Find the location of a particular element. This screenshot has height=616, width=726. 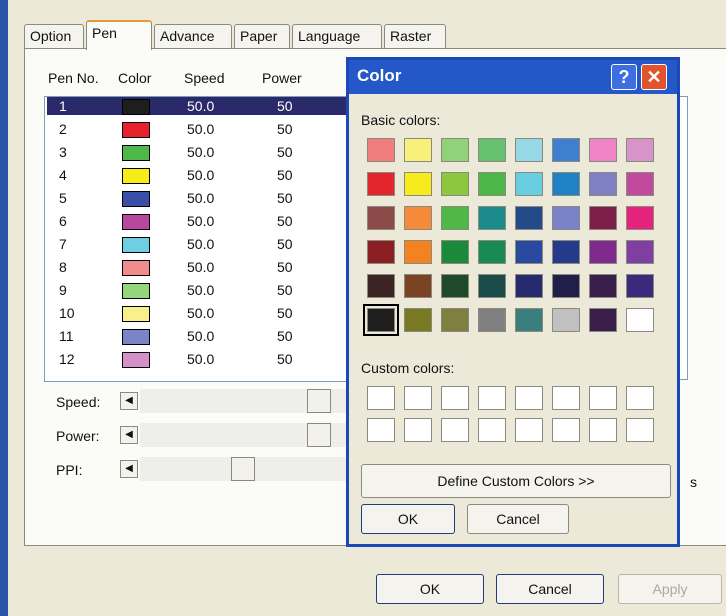

pen-row: 11 50.0 50 is located at coordinates (201, 336).